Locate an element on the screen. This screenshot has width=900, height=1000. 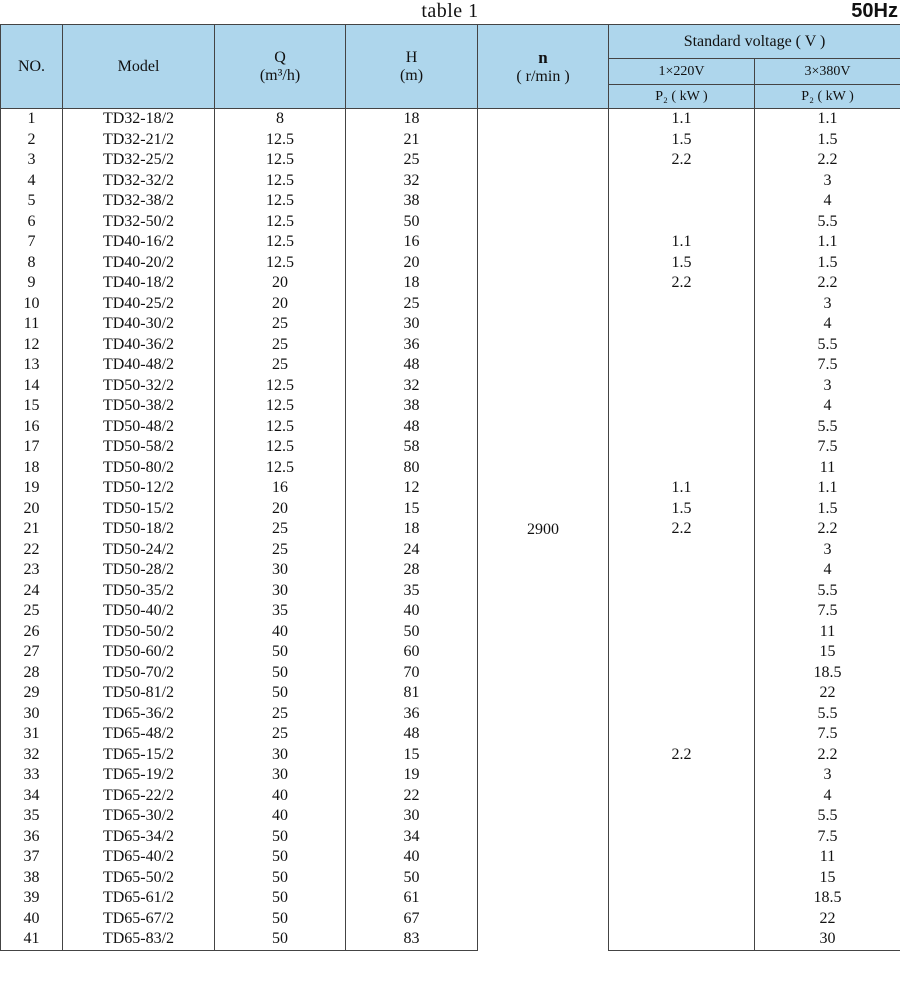
cell-no: 5 is located at coordinates (31, 201).